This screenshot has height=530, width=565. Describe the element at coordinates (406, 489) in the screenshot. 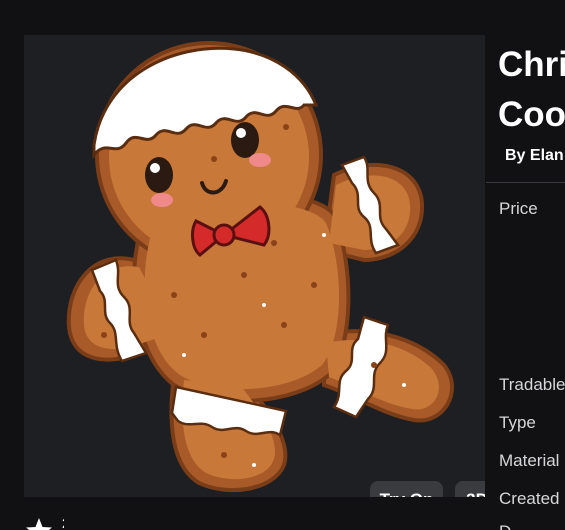

I see `try-on-button: Try On` at that location.